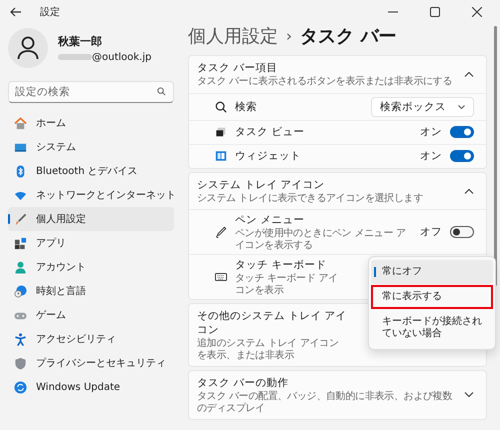 This screenshot has width=500, height=430. What do you see at coordinates (431, 232) in the screenshot?
I see `toggle-state: オフ` at bounding box center [431, 232].